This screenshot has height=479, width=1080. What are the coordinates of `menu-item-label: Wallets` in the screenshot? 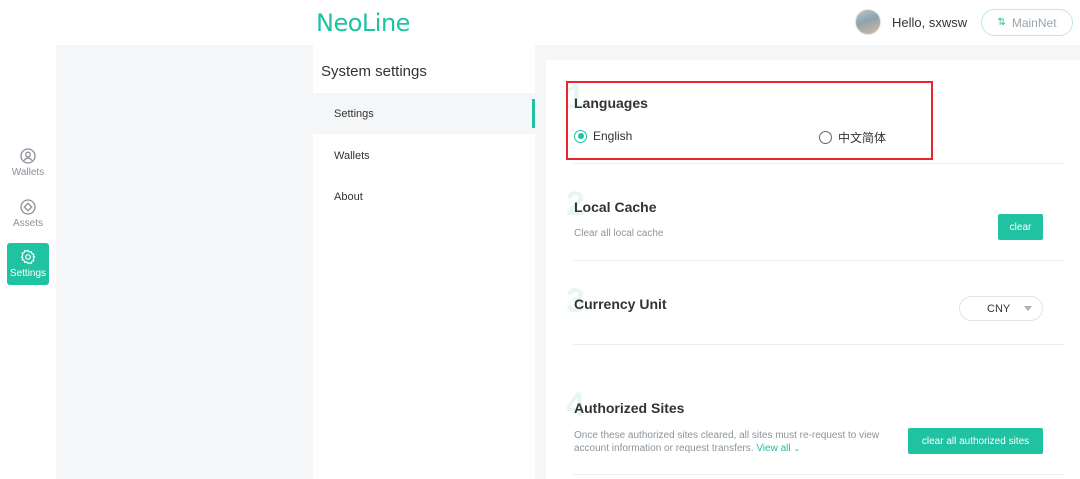 It's located at (352, 155).